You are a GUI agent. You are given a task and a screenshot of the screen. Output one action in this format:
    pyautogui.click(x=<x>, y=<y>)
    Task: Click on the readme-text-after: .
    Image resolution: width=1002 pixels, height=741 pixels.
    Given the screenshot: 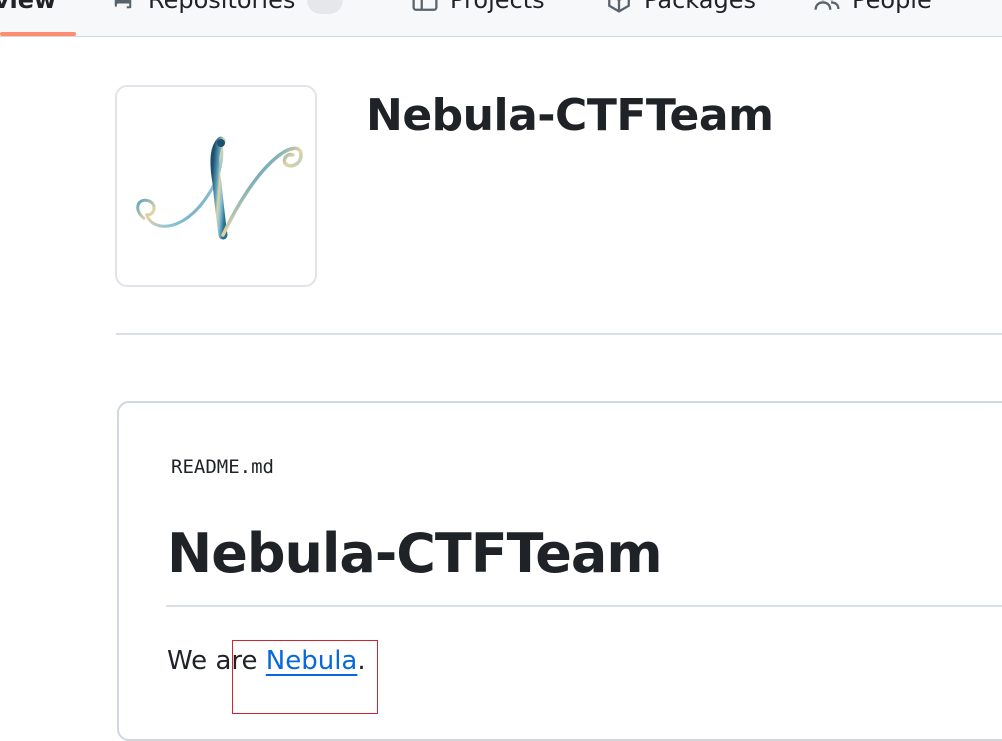 What is the action you would take?
    pyautogui.click(x=361, y=661)
    